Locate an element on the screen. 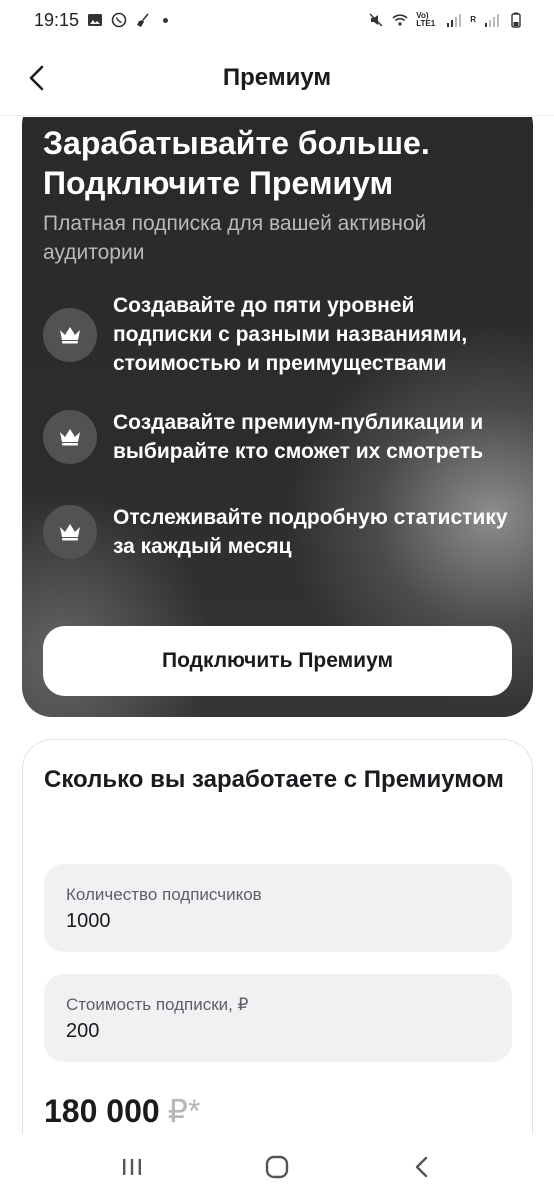 The height and width of the screenshot is (1200, 554). gallery-icon is located at coordinates (95, 20).